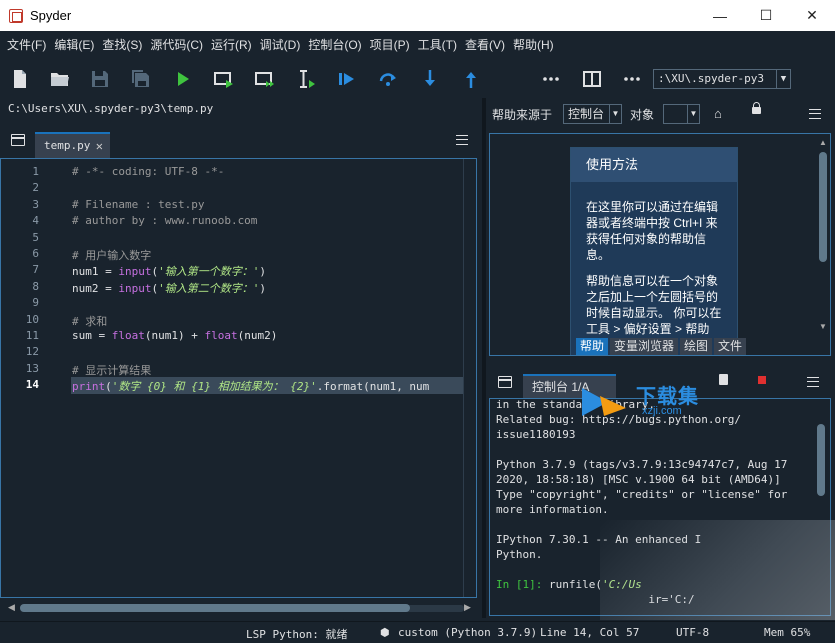 Image resolution: width=835 pixels, height=643 pixels. I want to click on working-directory-combo: :\XU\.spyder-py3 ▼, so click(722, 79).